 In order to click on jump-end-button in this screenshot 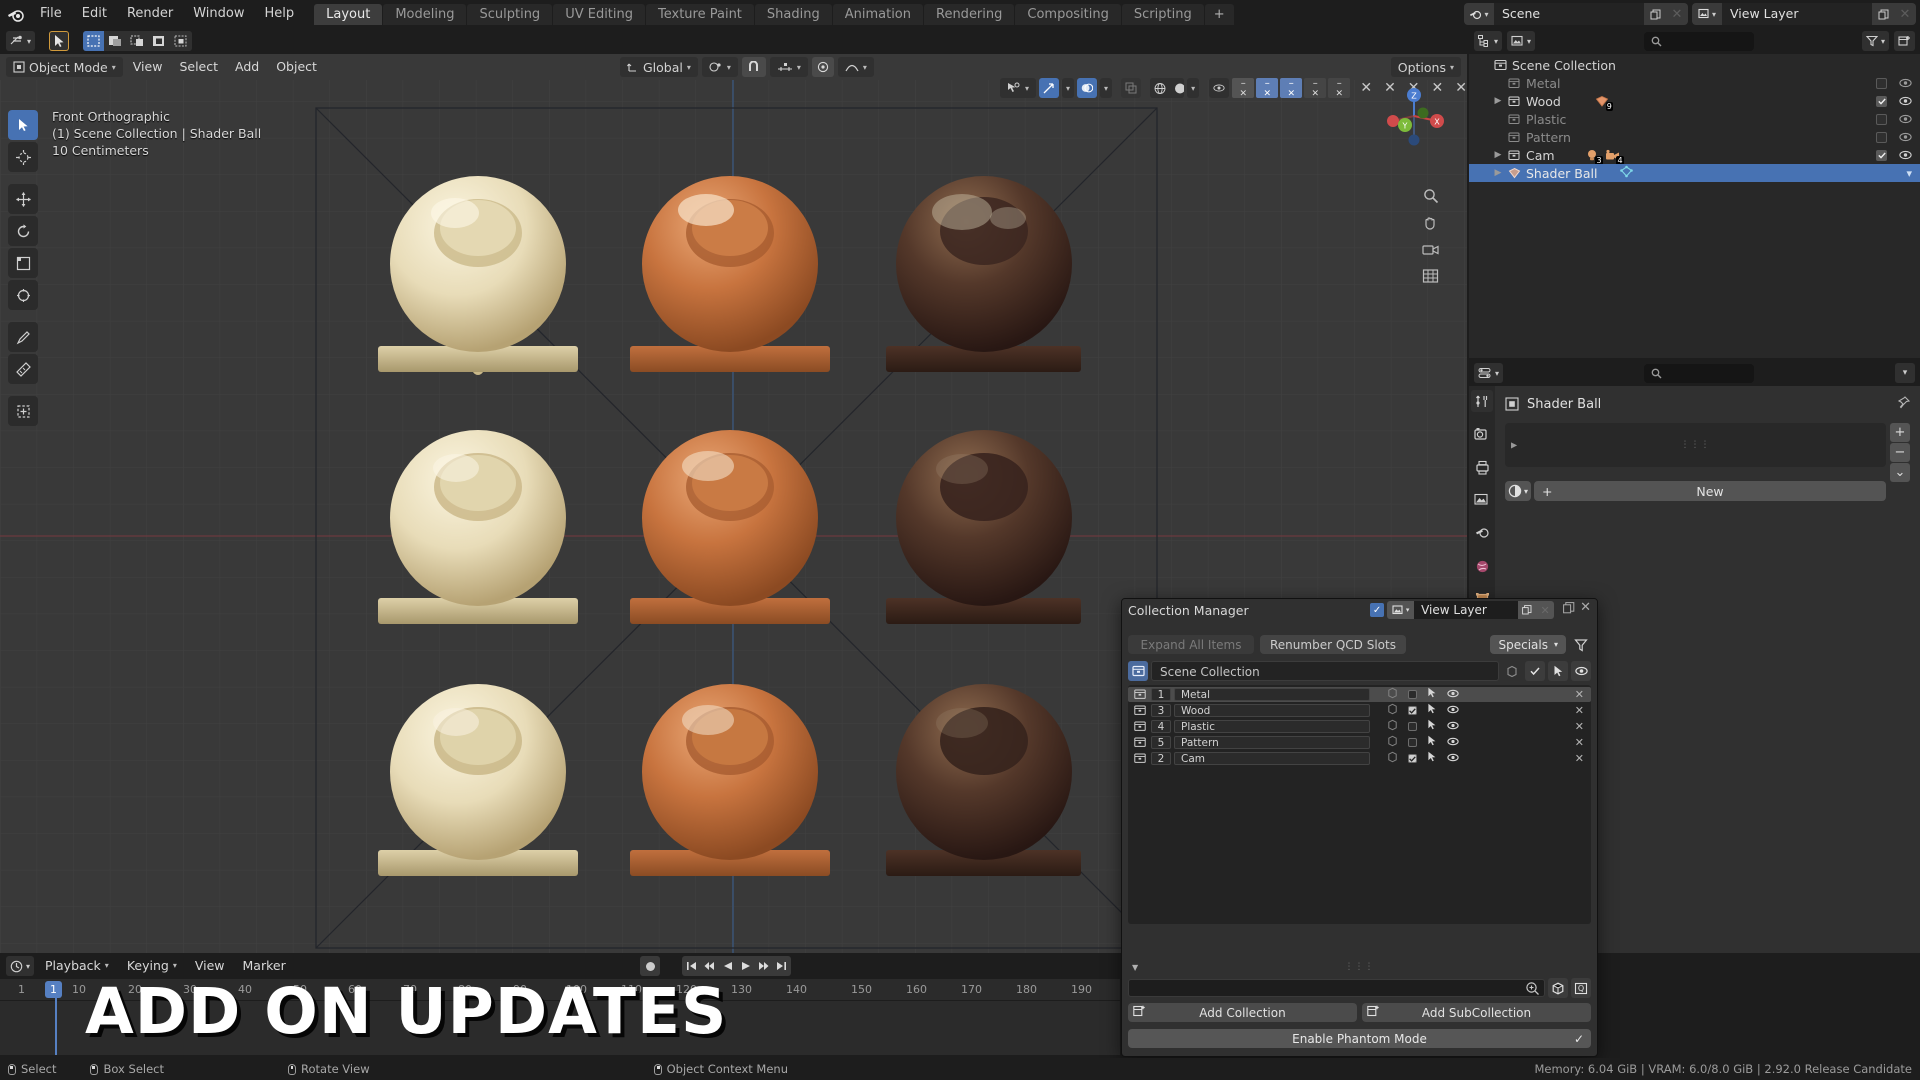, I will do `click(781, 966)`.